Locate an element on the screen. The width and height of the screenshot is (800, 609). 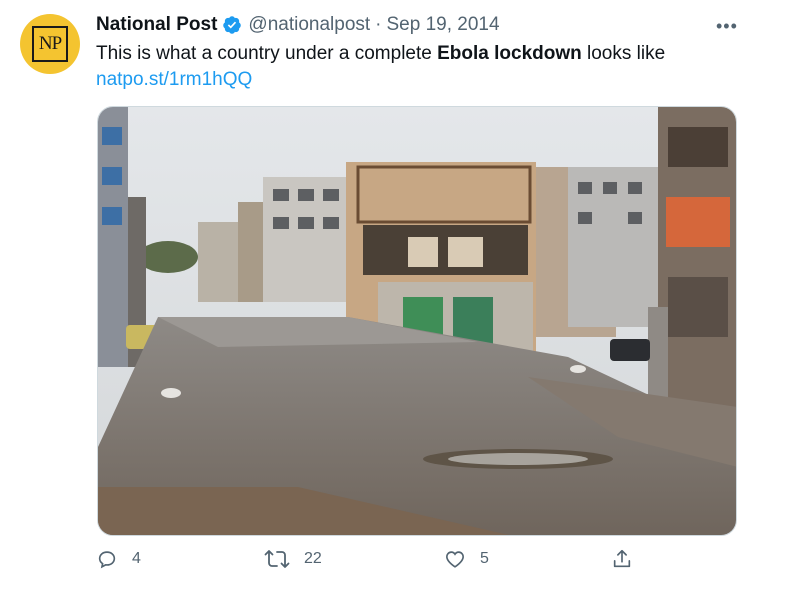
share-button is located at coordinates (629, 559).